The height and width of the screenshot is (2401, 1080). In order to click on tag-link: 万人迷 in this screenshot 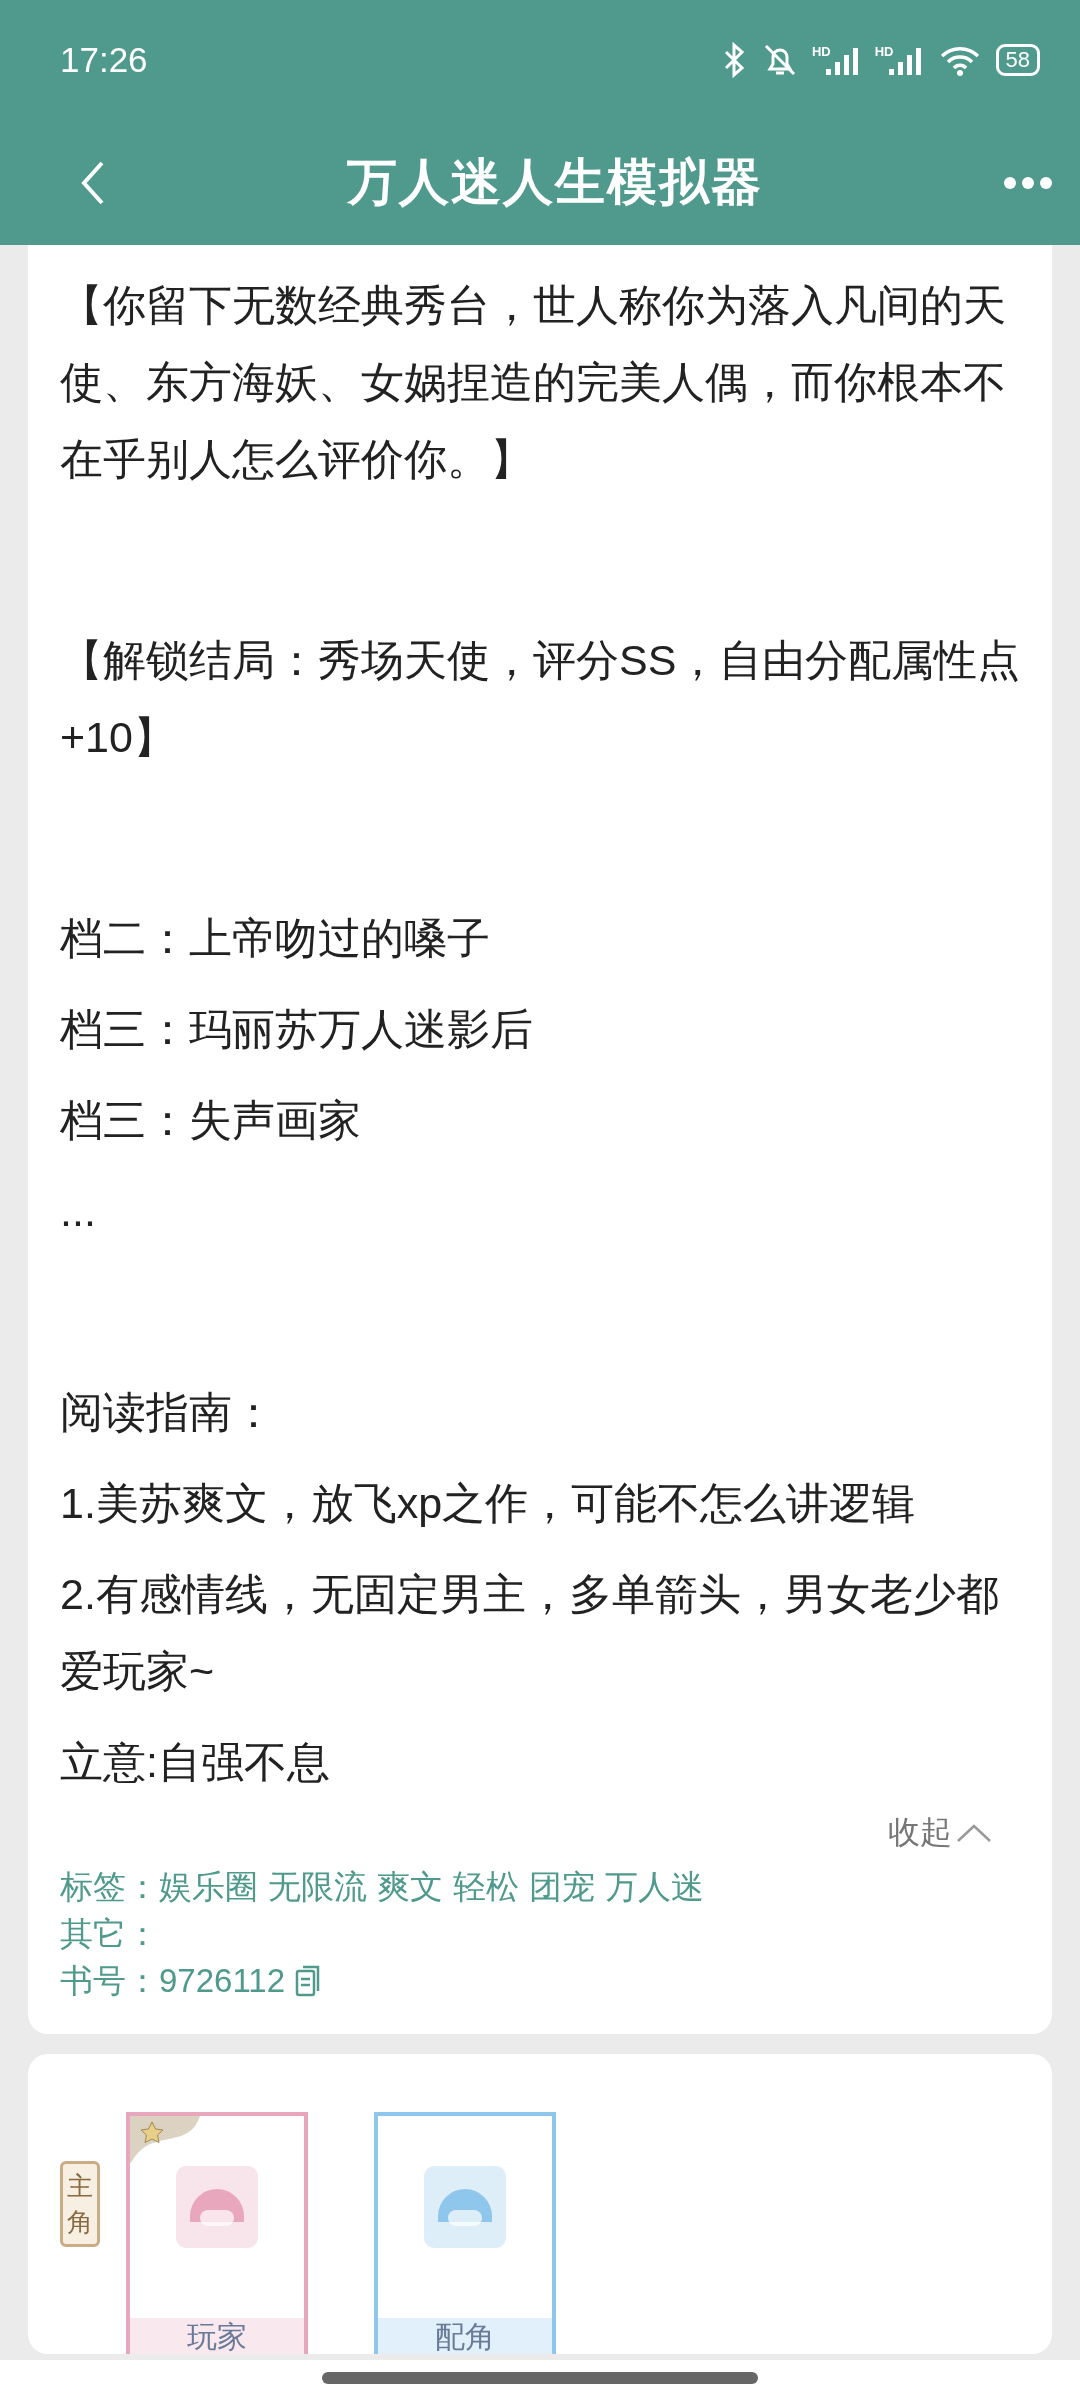, I will do `click(654, 1886)`.